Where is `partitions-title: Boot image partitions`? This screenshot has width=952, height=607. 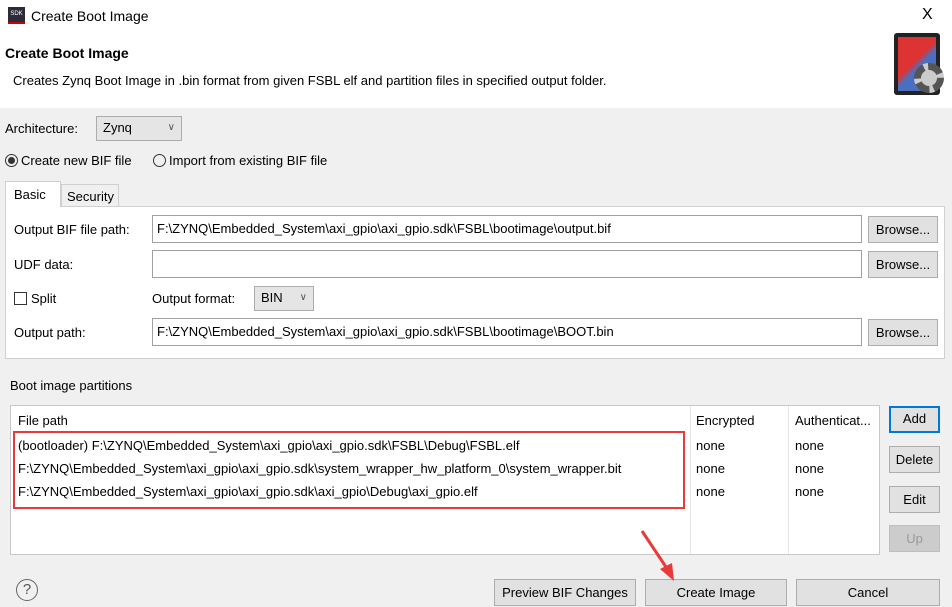
partitions-title: Boot image partitions is located at coordinates (71, 385).